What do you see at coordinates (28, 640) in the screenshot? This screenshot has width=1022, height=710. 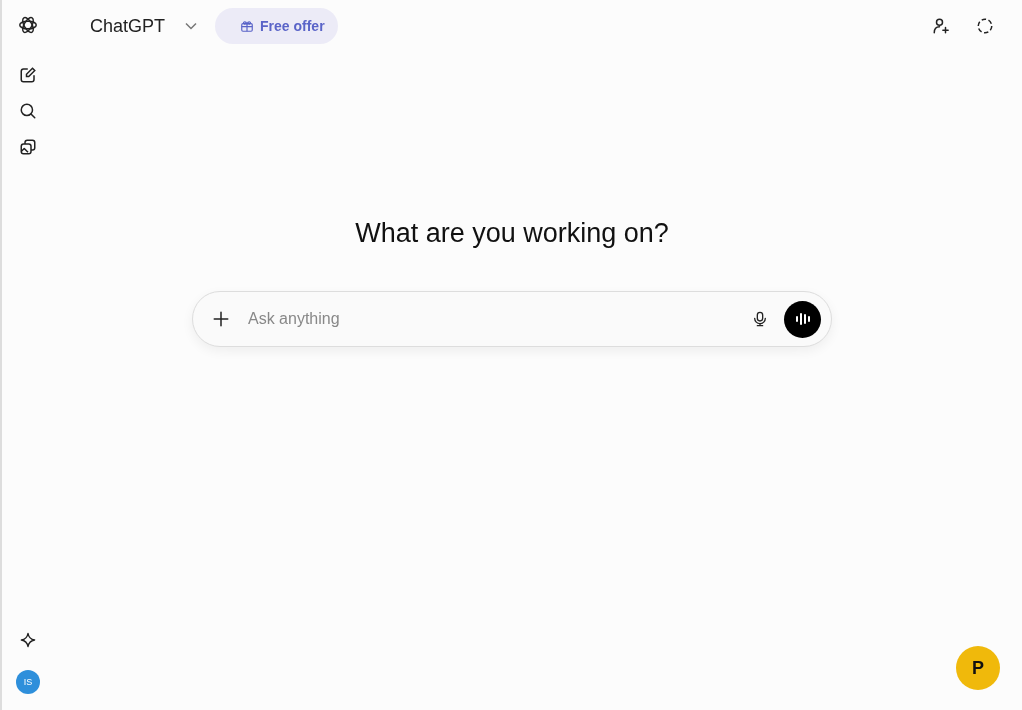 I see `sparkle-icon` at bounding box center [28, 640].